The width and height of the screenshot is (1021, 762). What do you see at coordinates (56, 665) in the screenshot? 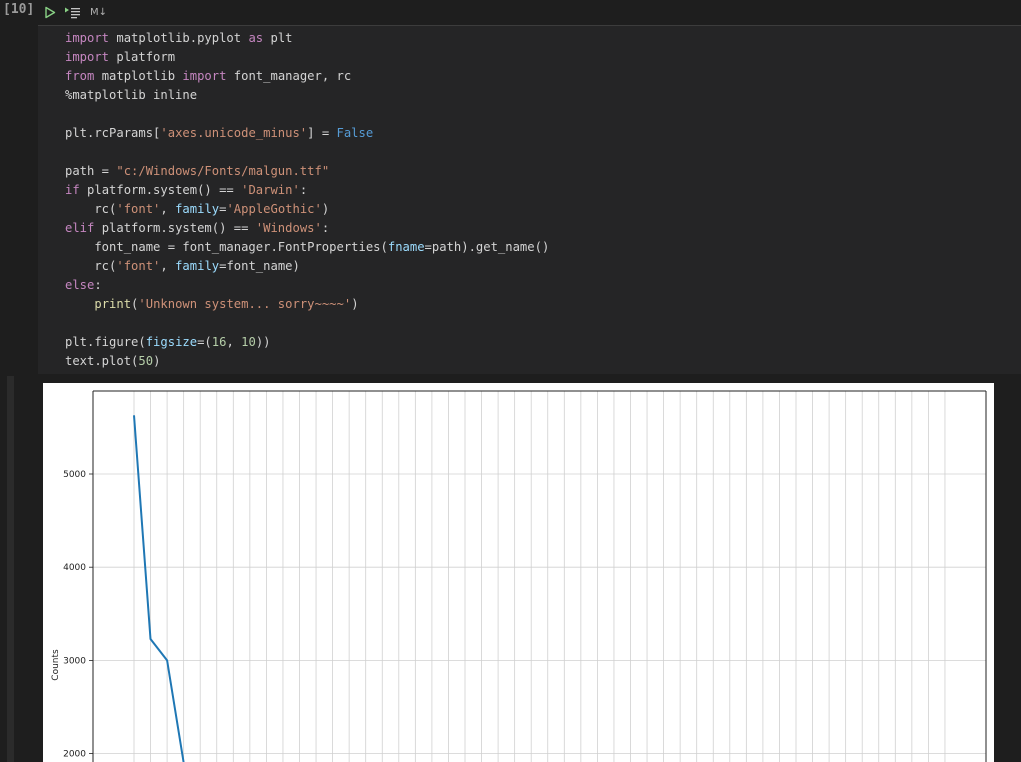
I see `y-axis-label: Counts` at bounding box center [56, 665].